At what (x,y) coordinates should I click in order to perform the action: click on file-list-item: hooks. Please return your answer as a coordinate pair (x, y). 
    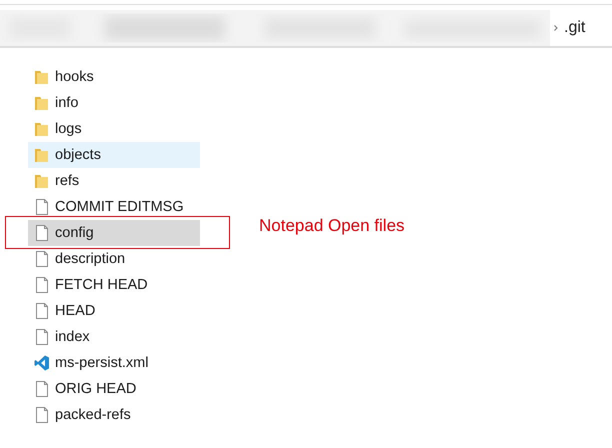
    Looking at the image, I should click on (114, 77).